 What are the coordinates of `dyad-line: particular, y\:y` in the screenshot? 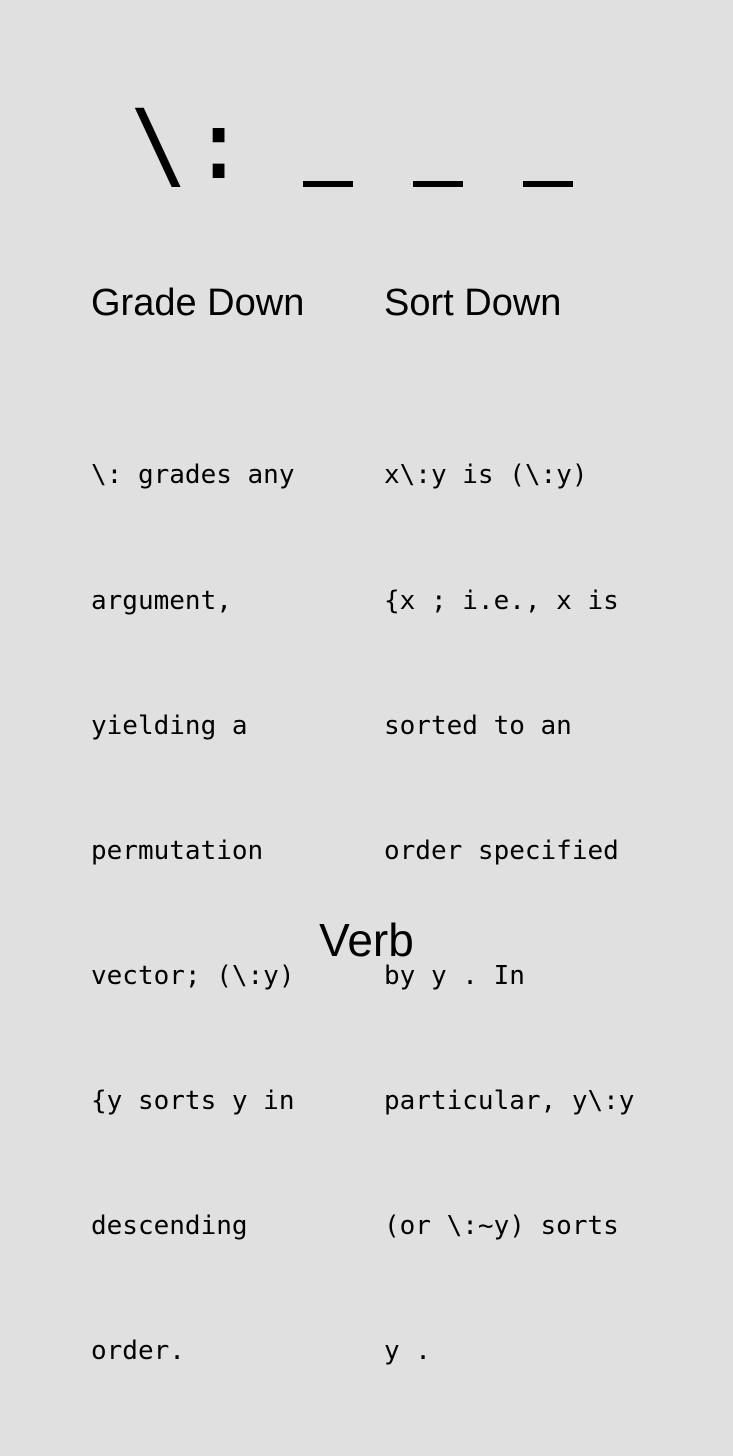 It's located at (509, 1100).